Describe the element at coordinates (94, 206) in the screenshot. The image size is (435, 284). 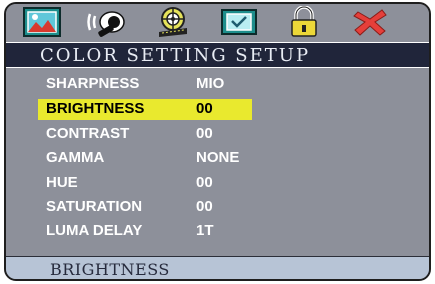
I see `setting-label: SATURATION` at that location.